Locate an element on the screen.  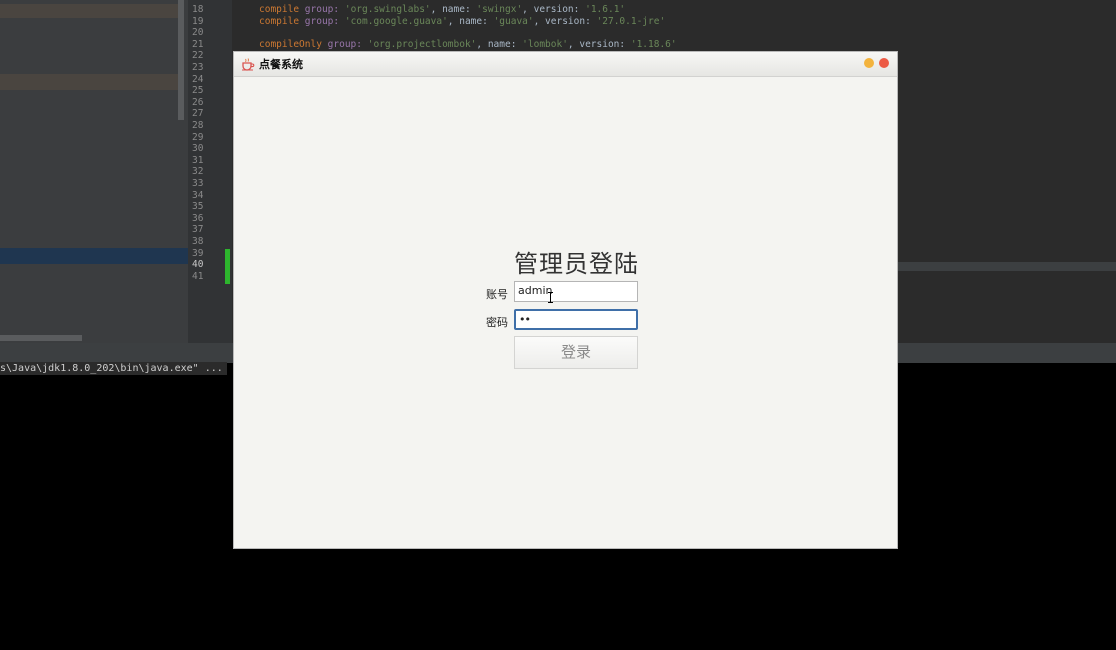
editor-highlight-band is located at coordinates (1003, 266).